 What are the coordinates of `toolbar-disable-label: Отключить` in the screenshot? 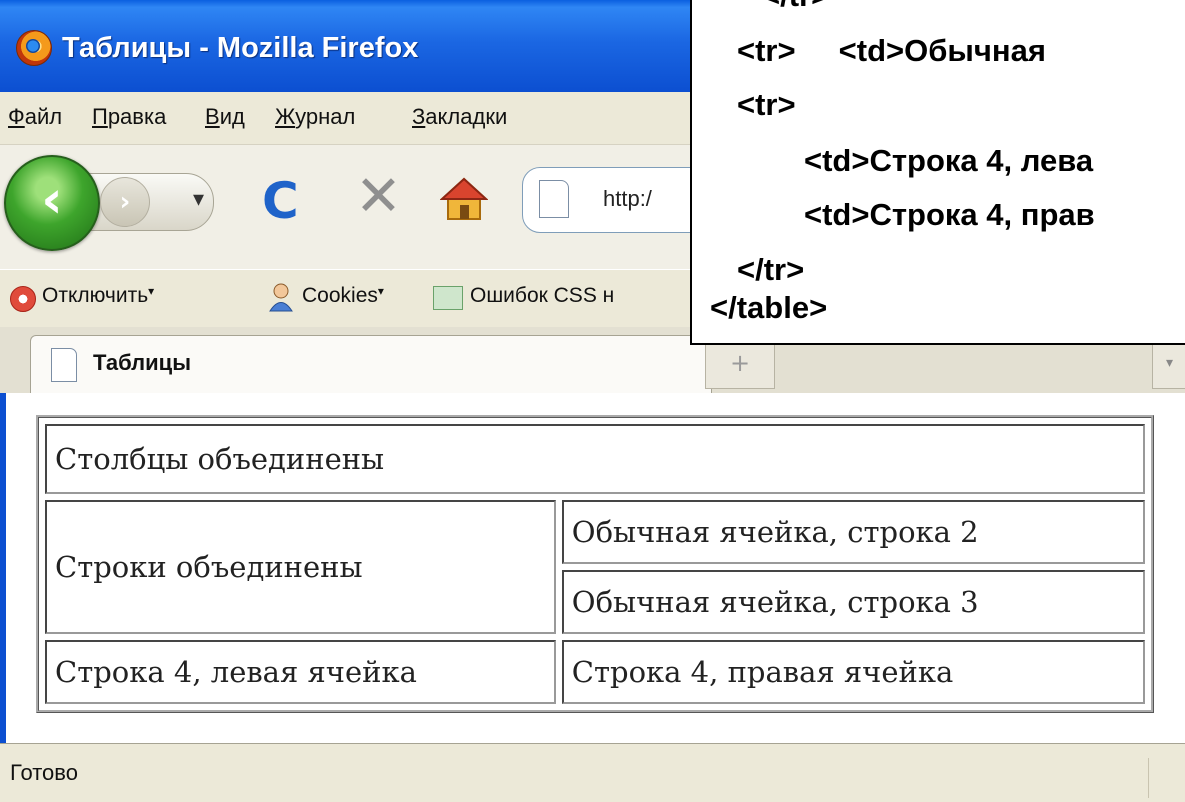 It's located at (95, 295).